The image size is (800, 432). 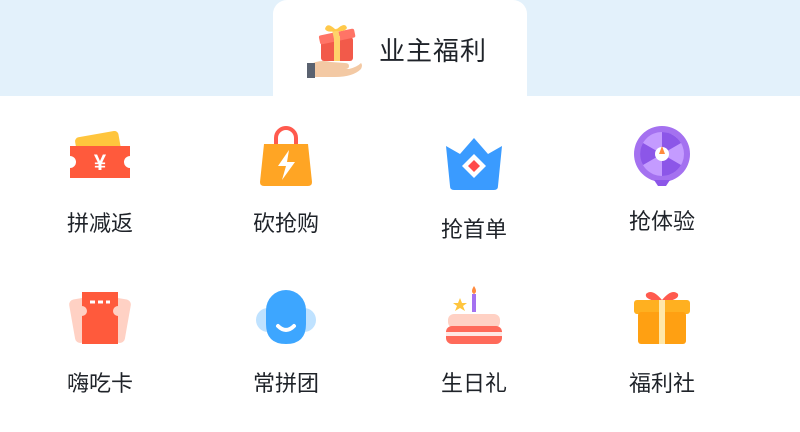 What do you see at coordinates (473, 384) in the screenshot?
I see `benefit-label: 生日礼` at bounding box center [473, 384].